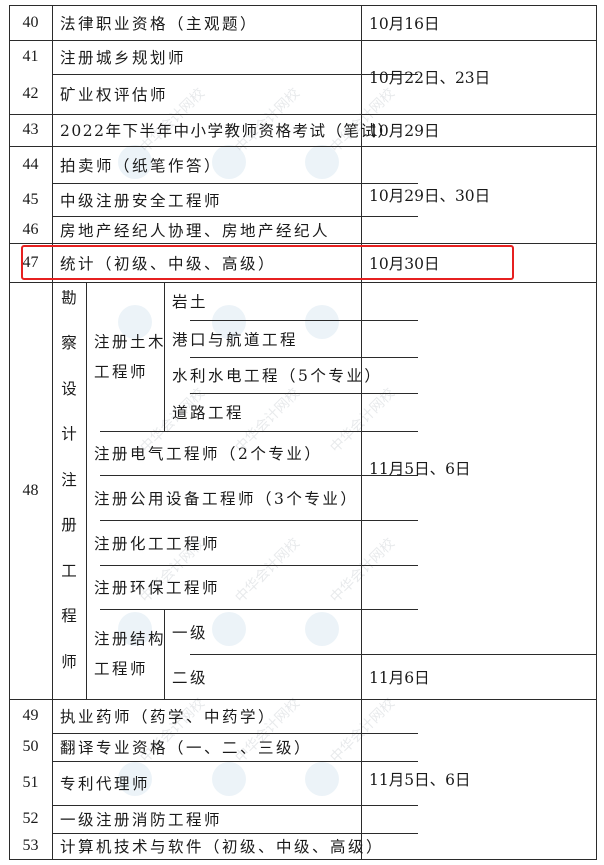 The height and width of the screenshot is (865, 604). What do you see at coordinates (190, 632) in the screenshot?
I see `specialty-item: 一级` at bounding box center [190, 632].